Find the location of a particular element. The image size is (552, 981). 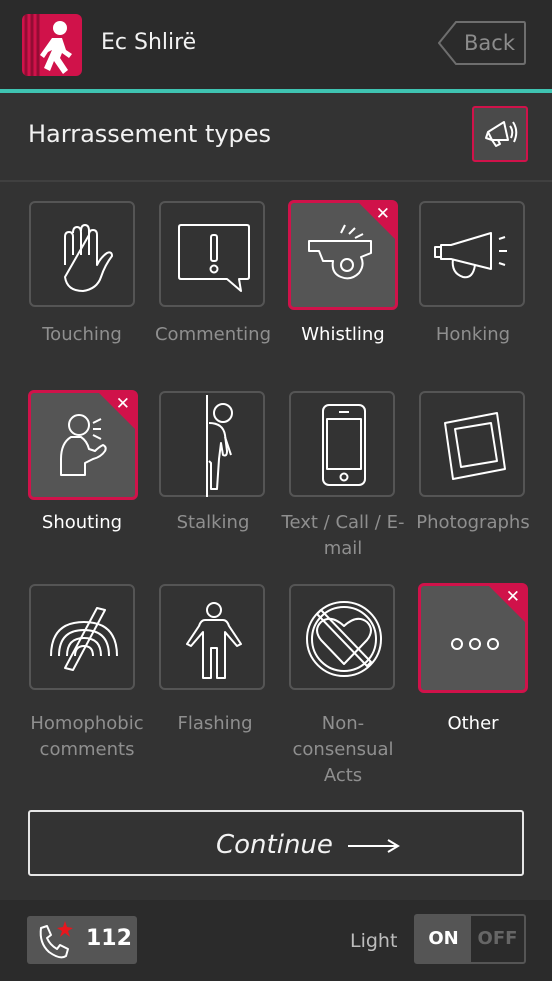

page-title: Harrassement types is located at coordinates (150, 134).